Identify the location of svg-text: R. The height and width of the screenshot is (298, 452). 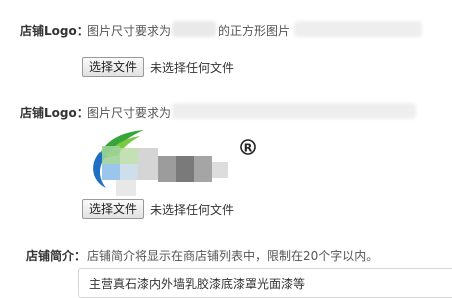
(248, 148).